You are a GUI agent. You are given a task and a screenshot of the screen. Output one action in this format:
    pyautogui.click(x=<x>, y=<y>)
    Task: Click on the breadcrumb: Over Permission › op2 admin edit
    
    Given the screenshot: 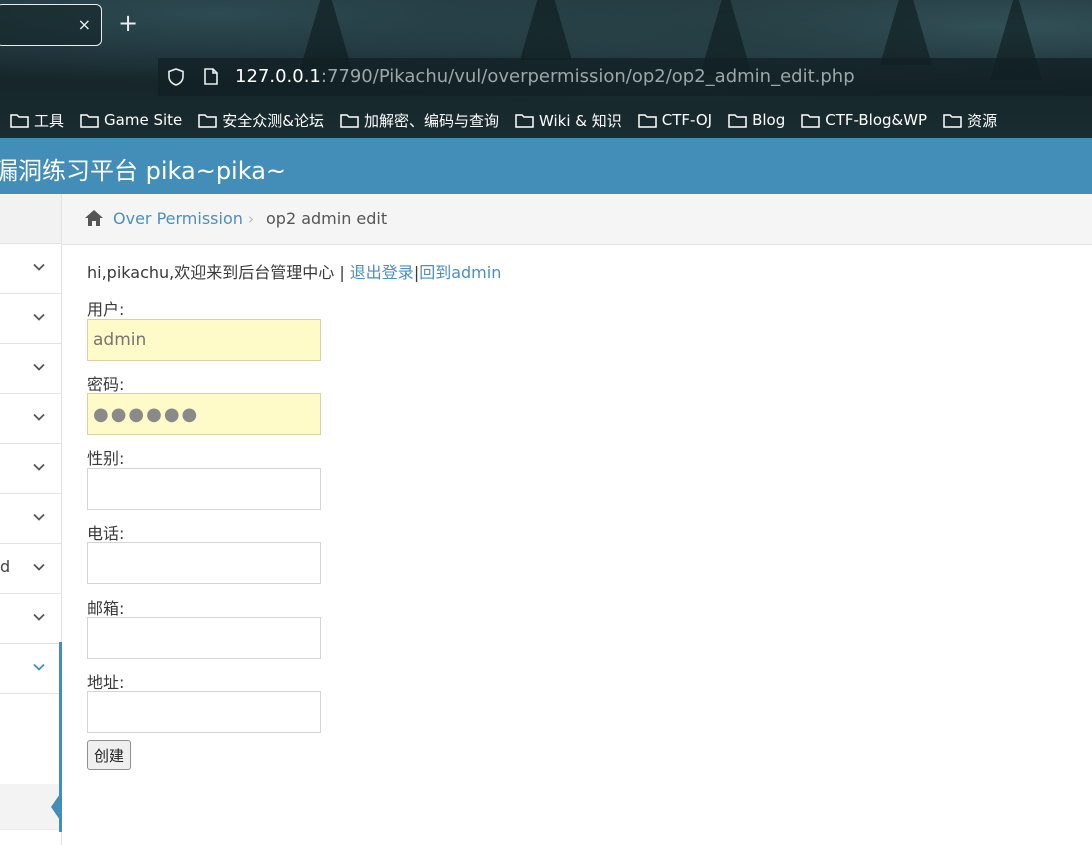 What is the action you would take?
    pyautogui.click(x=577, y=219)
    